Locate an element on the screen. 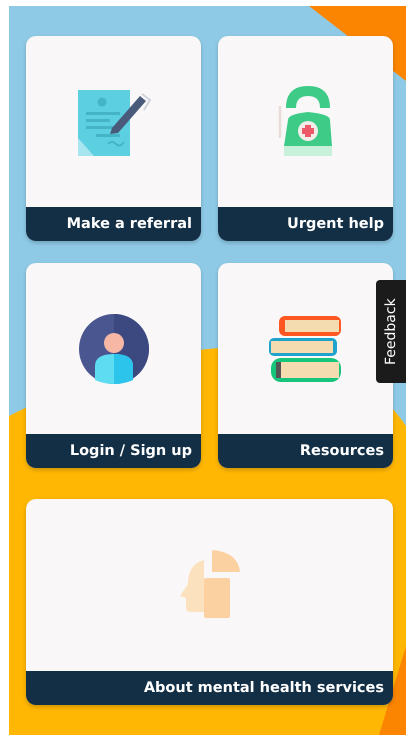 This screenshot has width=406, height=735. card-label: Make a referral is located at coordinates (113, 224).